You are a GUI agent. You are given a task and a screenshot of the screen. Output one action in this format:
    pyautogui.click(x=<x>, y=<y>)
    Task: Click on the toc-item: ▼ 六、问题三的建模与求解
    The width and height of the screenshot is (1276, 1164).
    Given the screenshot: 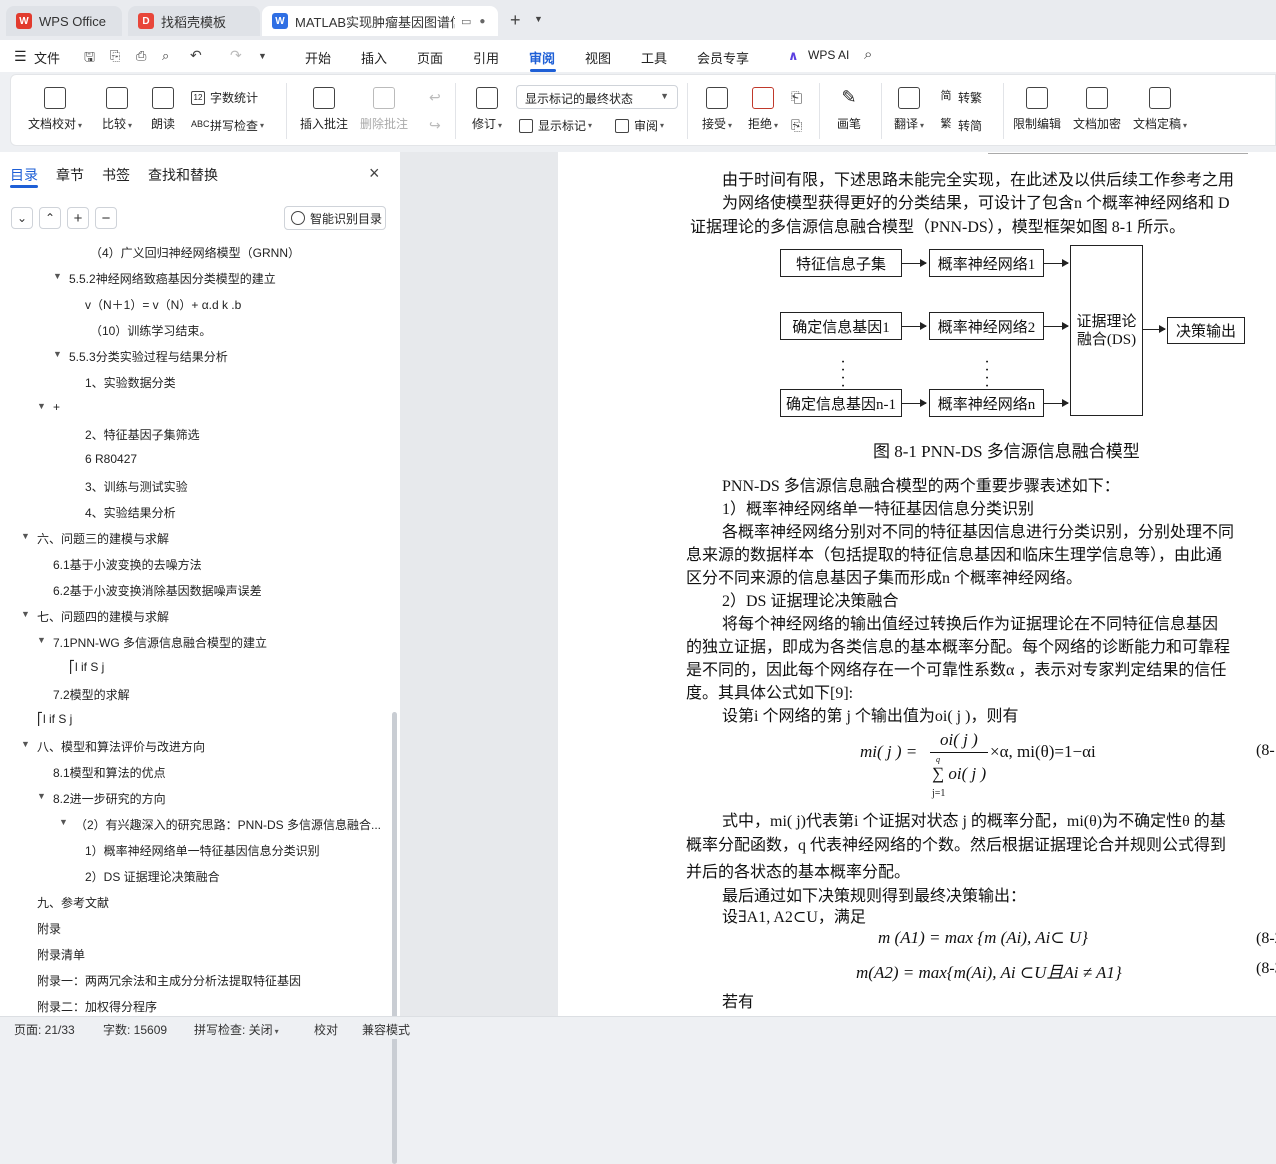 What is the action you would take?
    pyautogui.click(x=95, y=538)
    